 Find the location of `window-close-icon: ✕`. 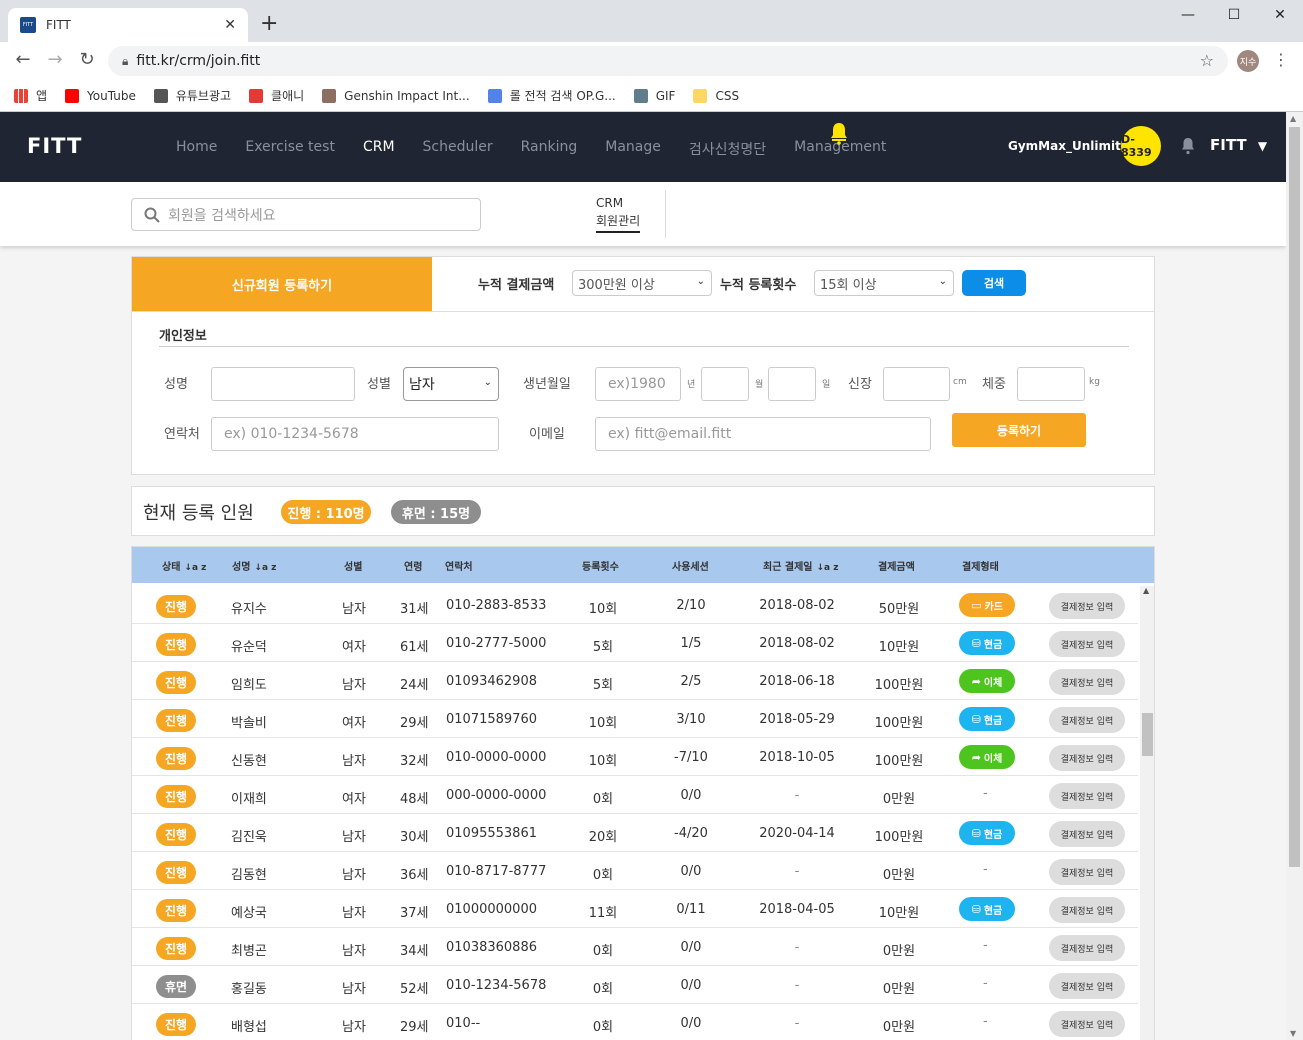

window-close-icon: ✕ is located at coordinates (1280, 15).